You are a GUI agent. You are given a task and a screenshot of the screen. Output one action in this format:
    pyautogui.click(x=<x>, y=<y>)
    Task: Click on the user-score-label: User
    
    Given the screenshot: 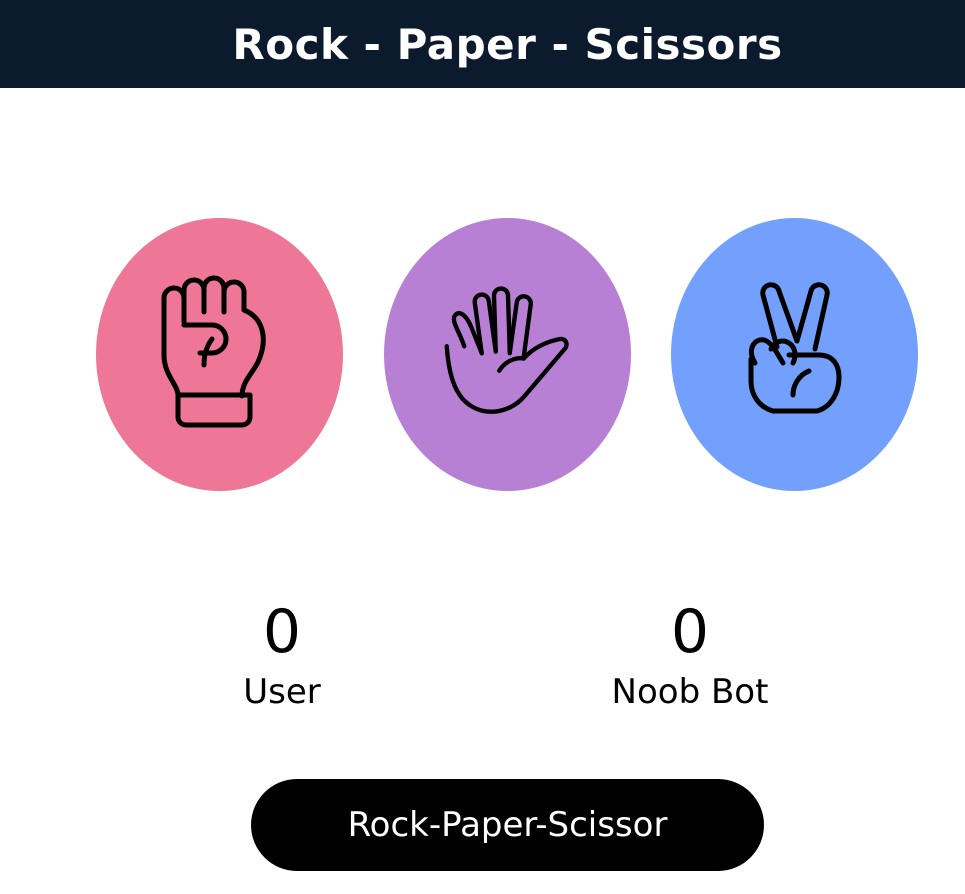 What is the action you would take?
    pyautogui.click(x=282, y=692)
    